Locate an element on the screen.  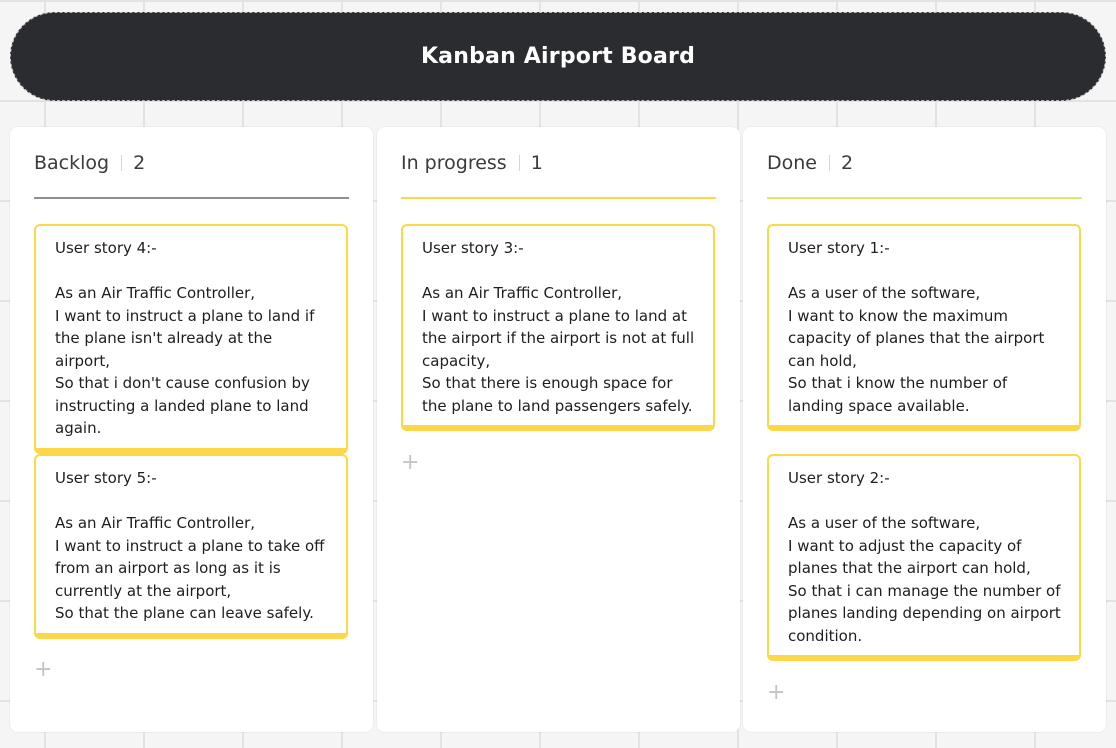
column-title: In progress is located at coordinates (454, 163).